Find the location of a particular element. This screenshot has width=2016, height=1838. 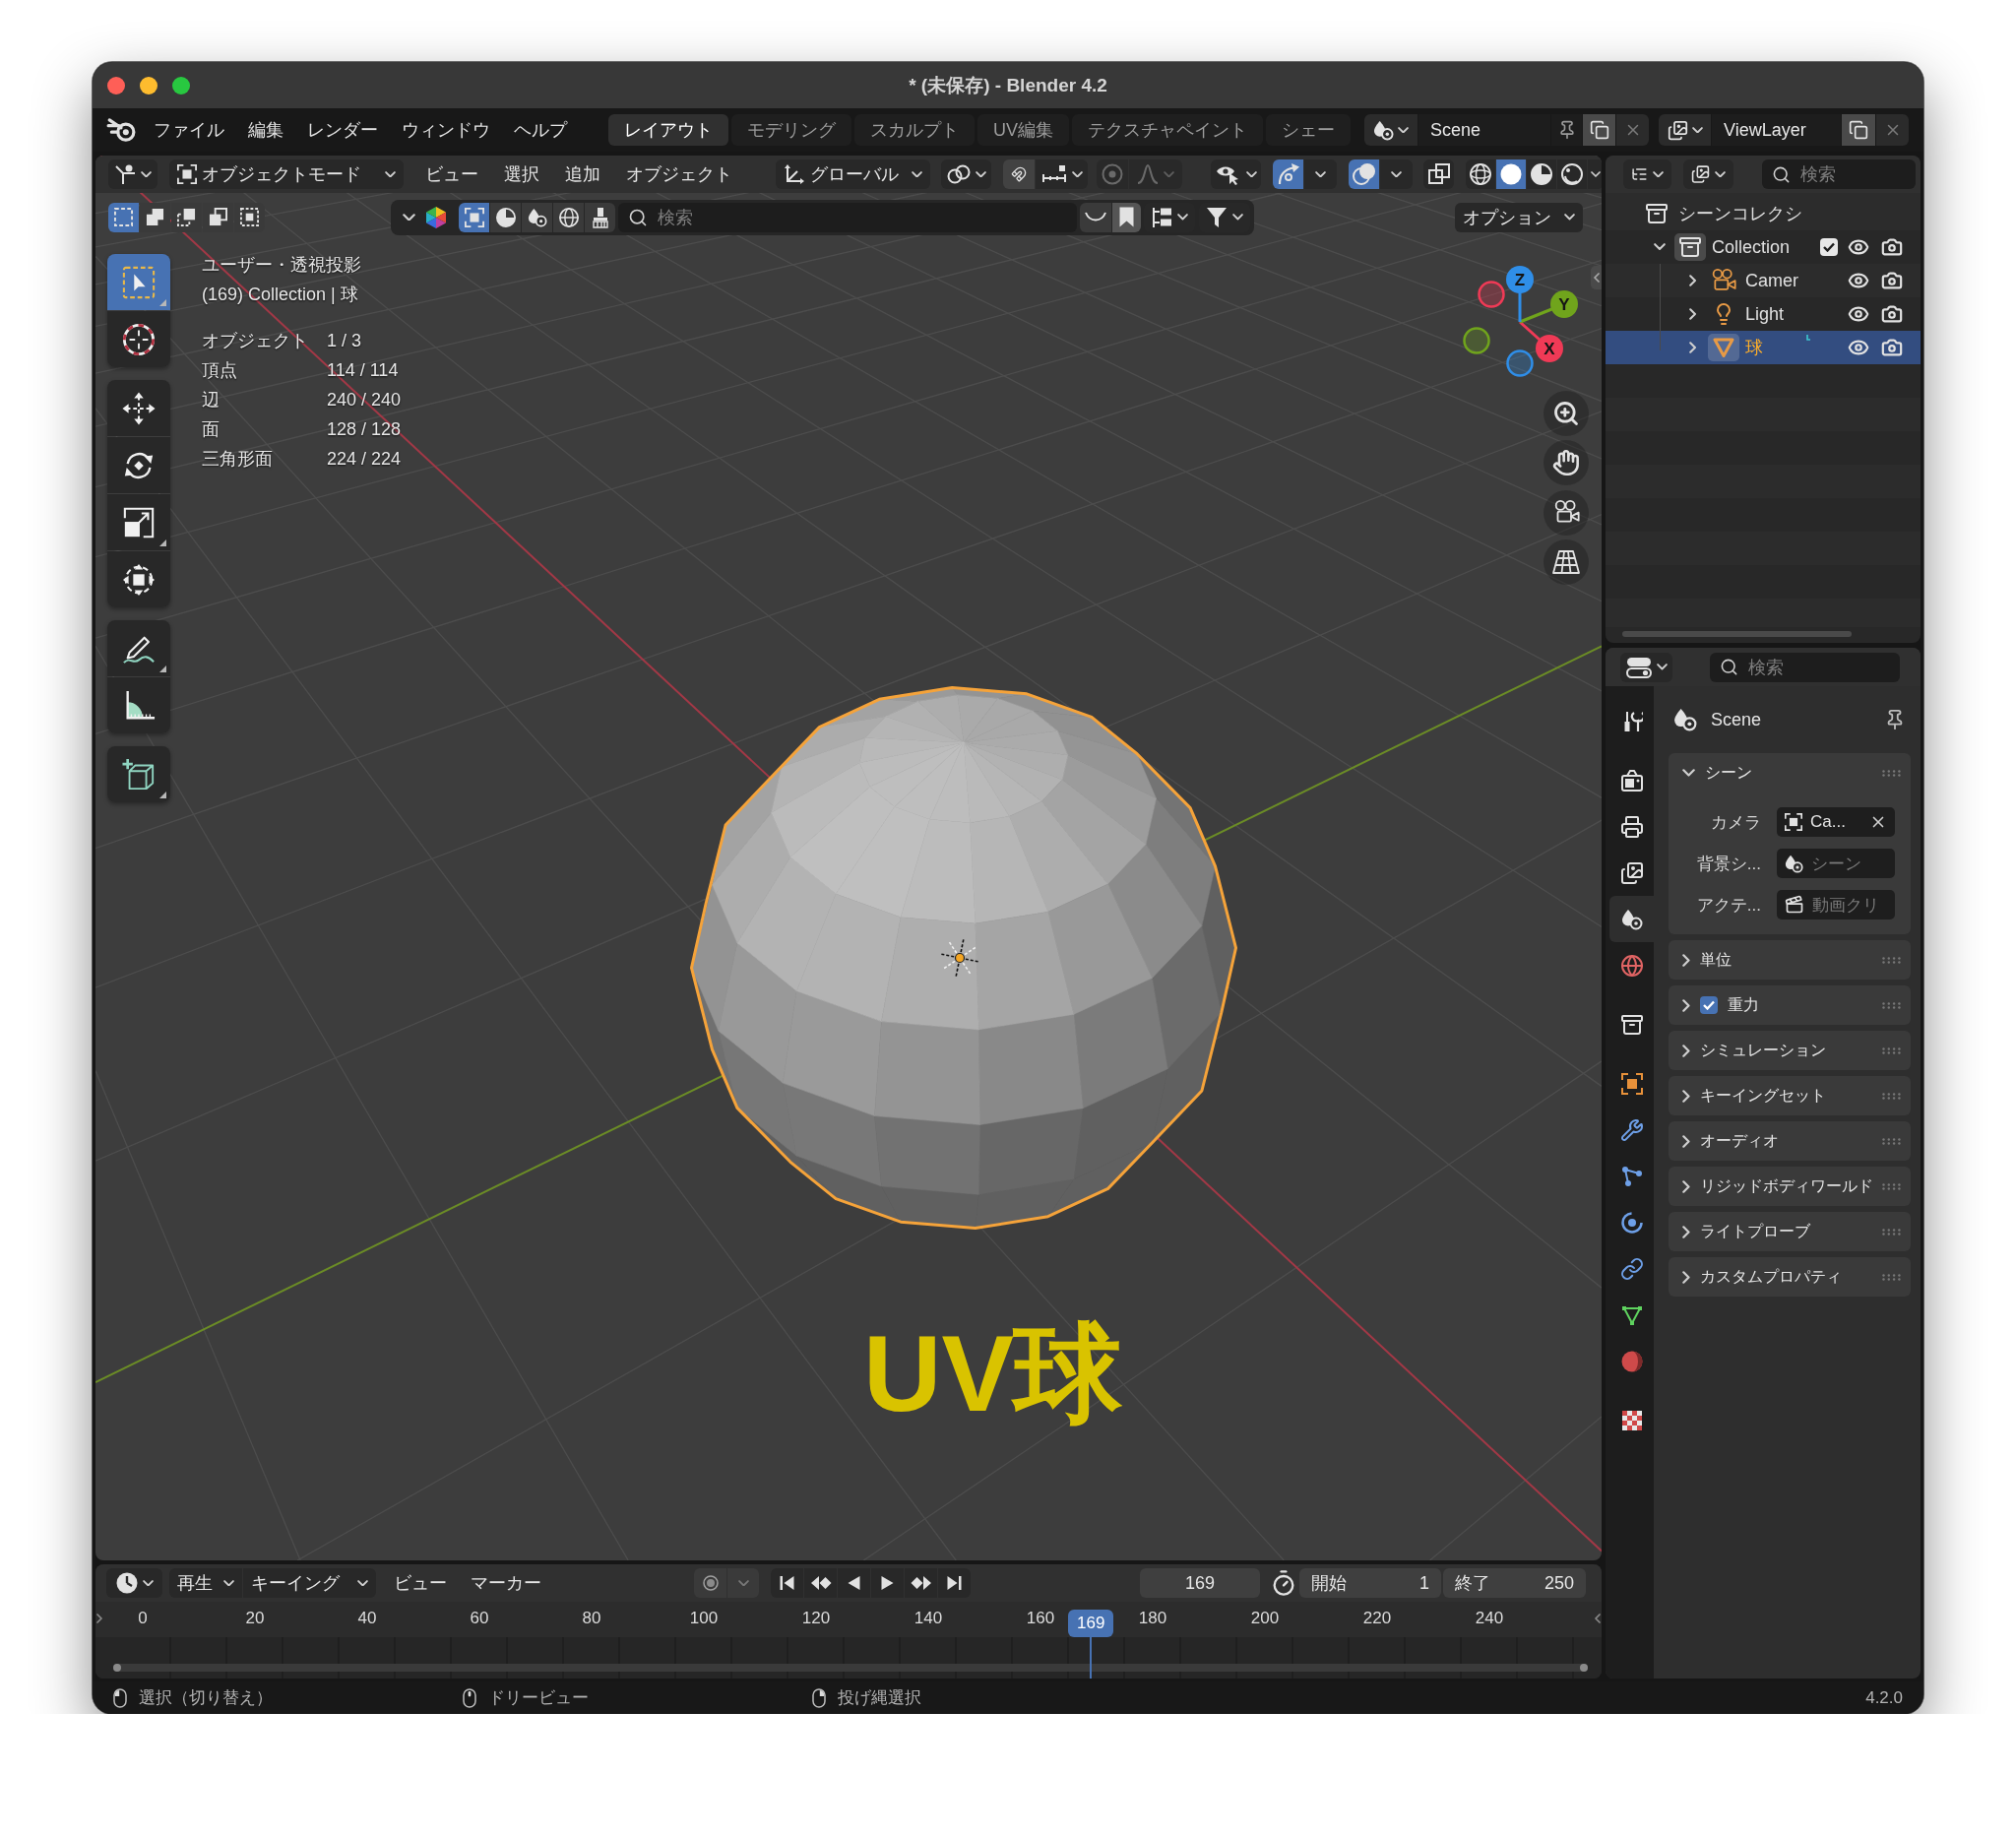

app-logo-icon is located at coordinates (121, 130).